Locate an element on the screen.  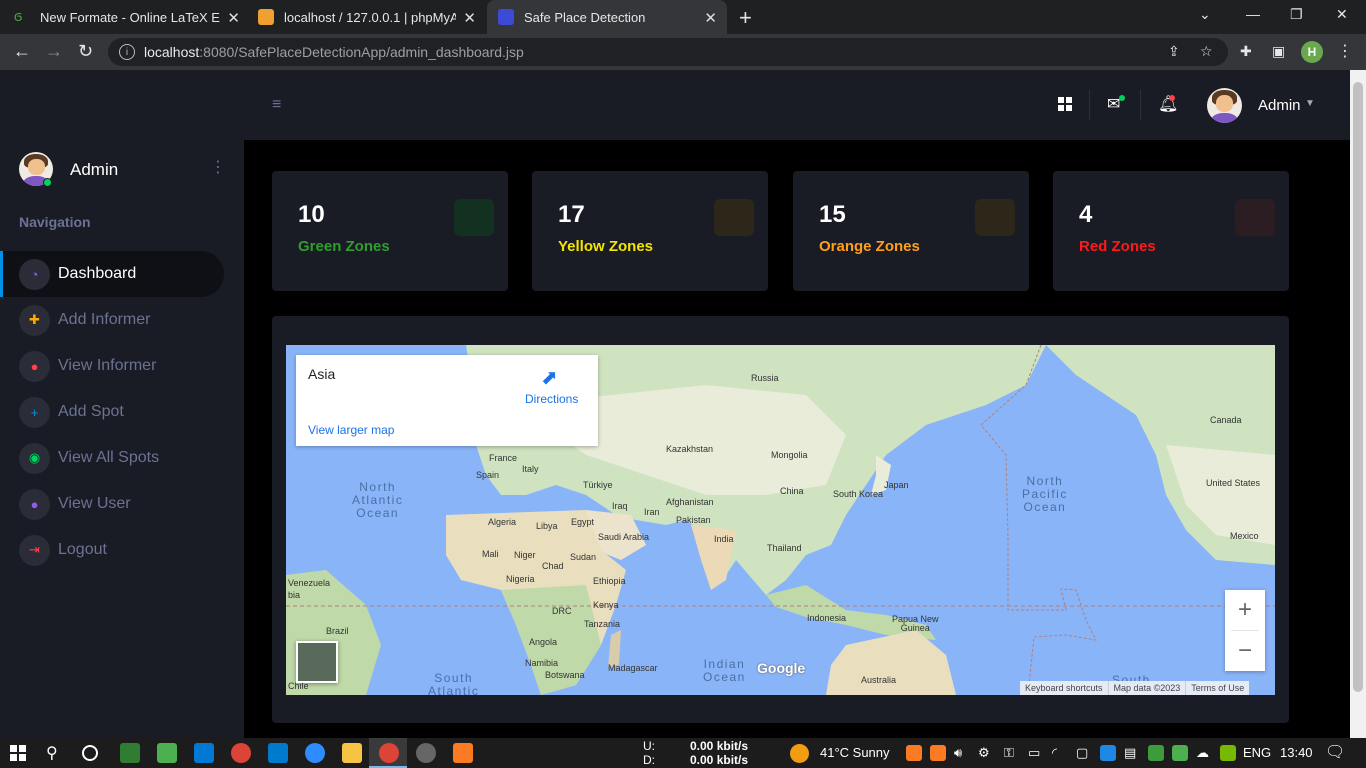
zoom-icon is located at coordinates (315, 753).